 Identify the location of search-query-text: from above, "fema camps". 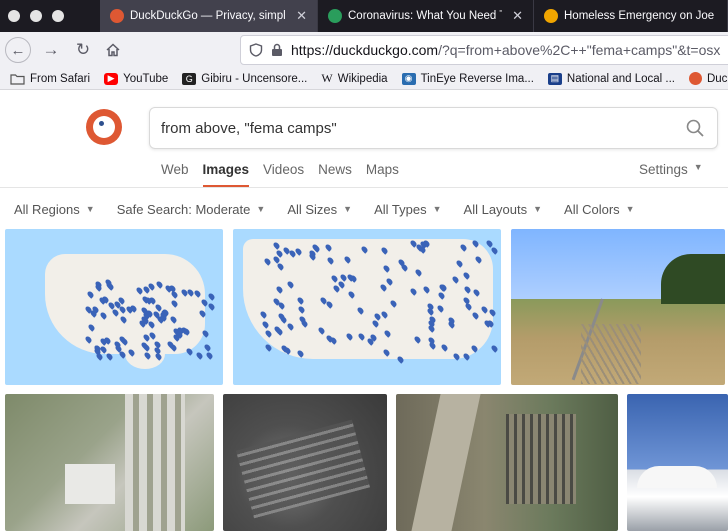
(249, 128).